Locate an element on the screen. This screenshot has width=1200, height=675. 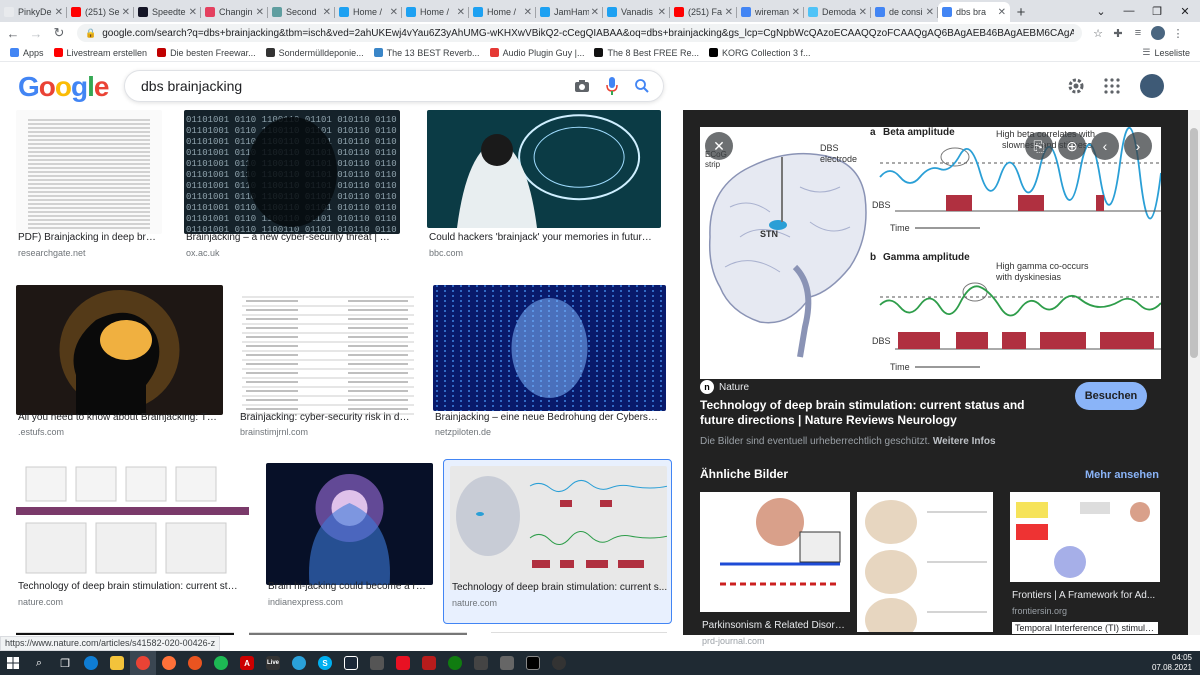
browser-tab: PinkyDe ✕ is located at coordinates (33, 12).